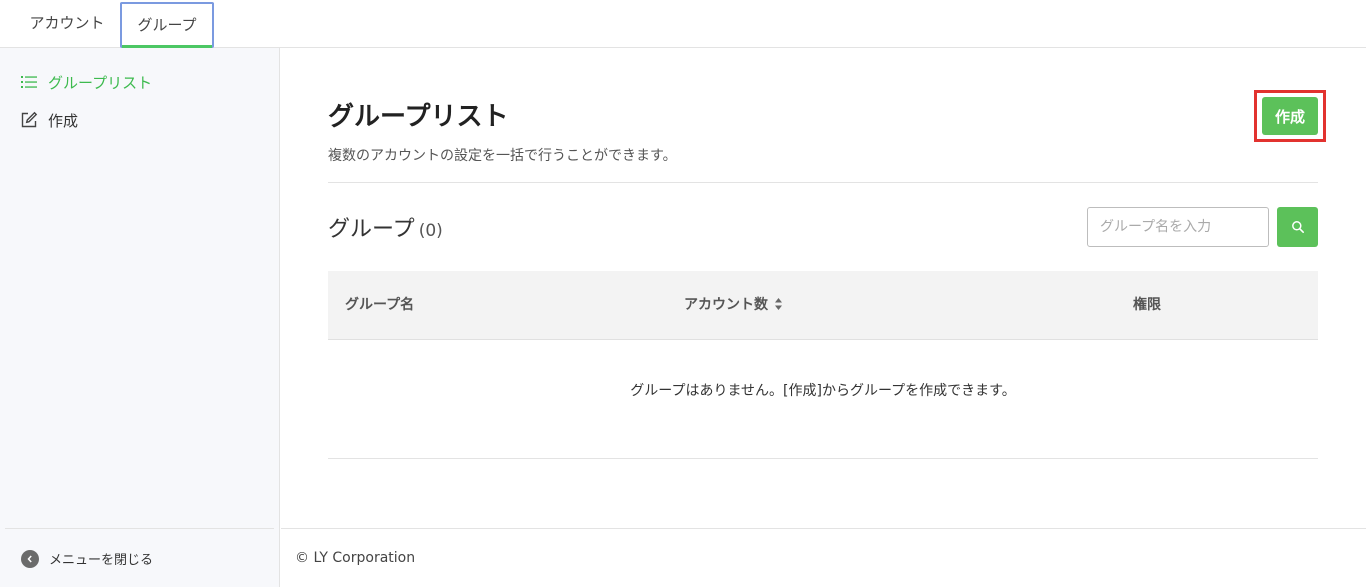 The image size is (1366, 587). I want to click on column-label: アカウント数, so click(726, 305).